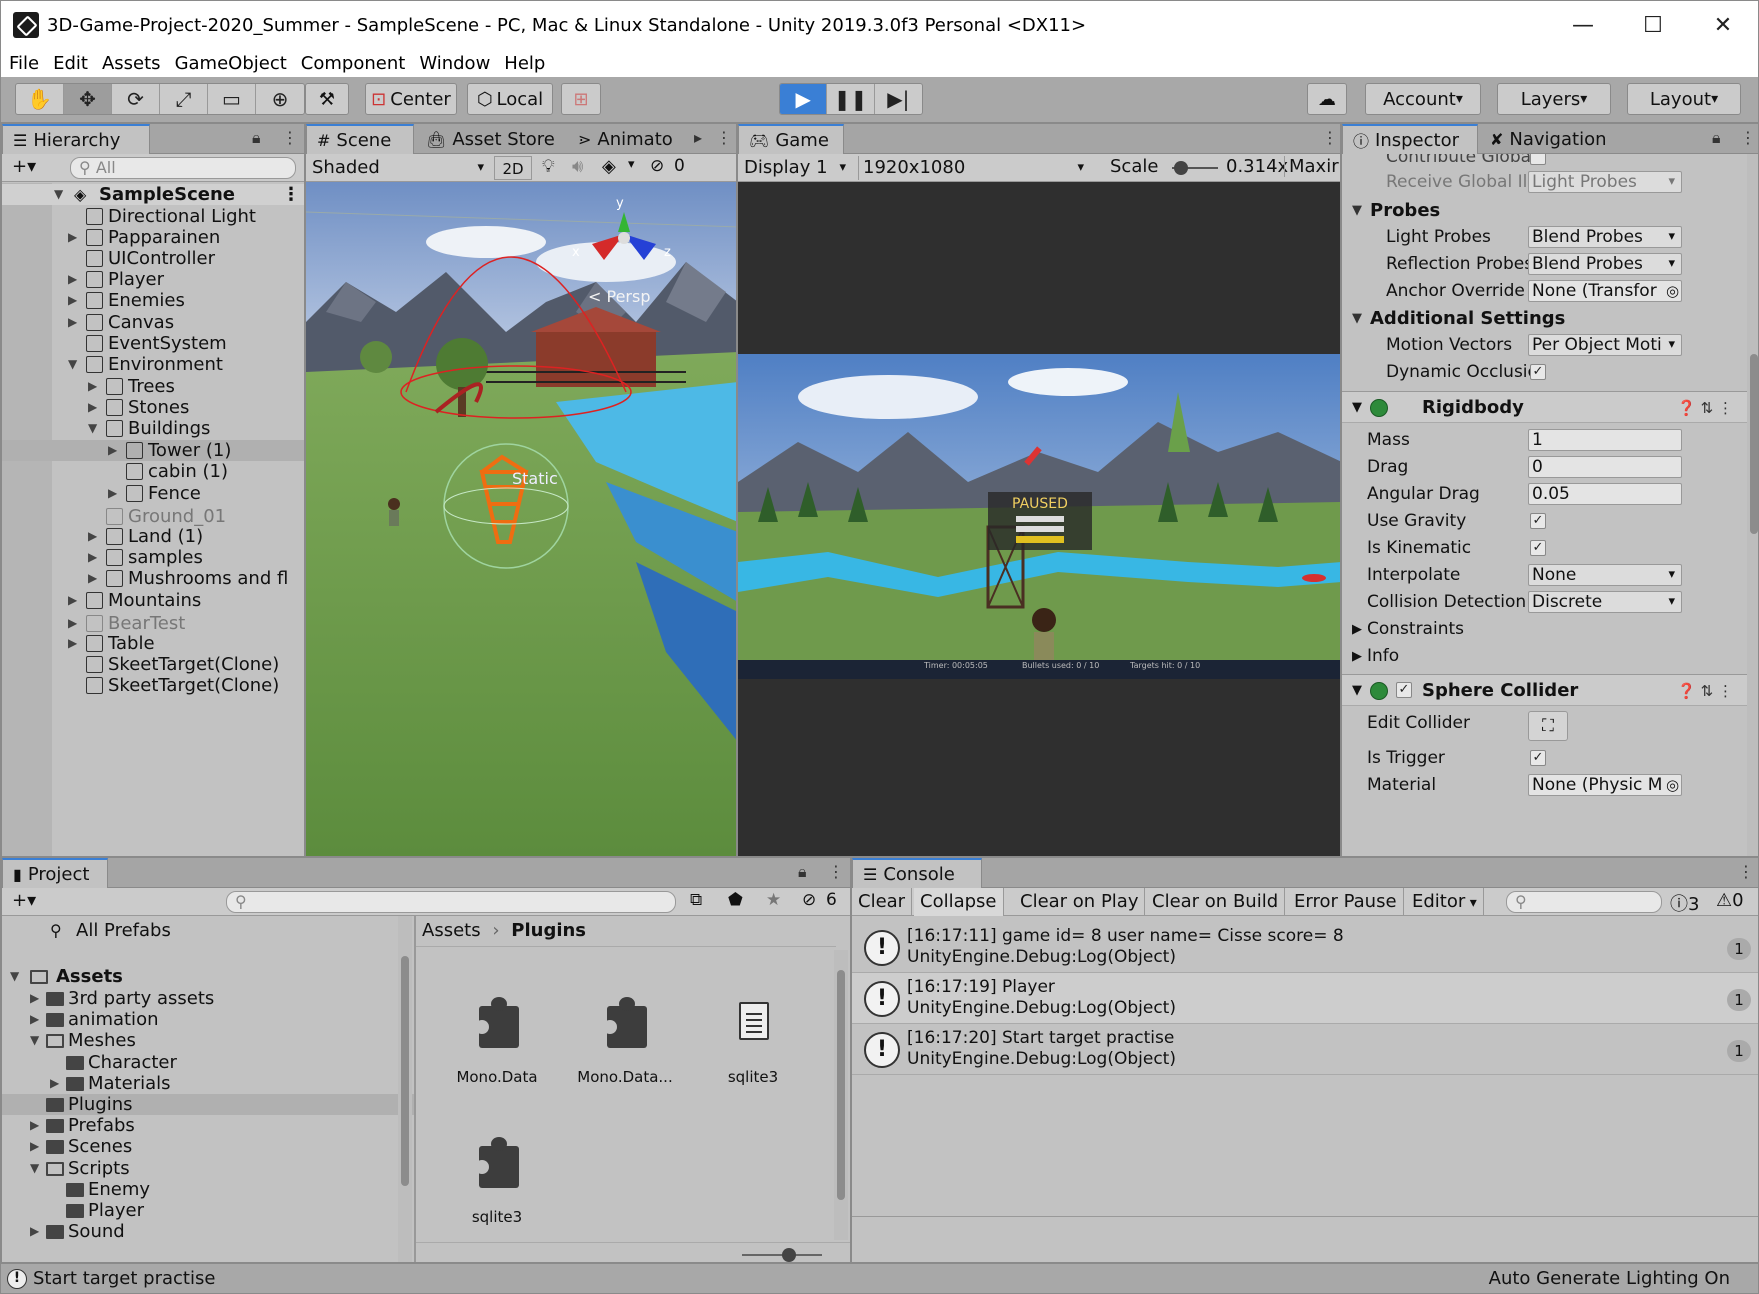 The image size is (1759, 1294). I want to click on light-probes-dropdown: Blend Probes, so click(1605, 237).